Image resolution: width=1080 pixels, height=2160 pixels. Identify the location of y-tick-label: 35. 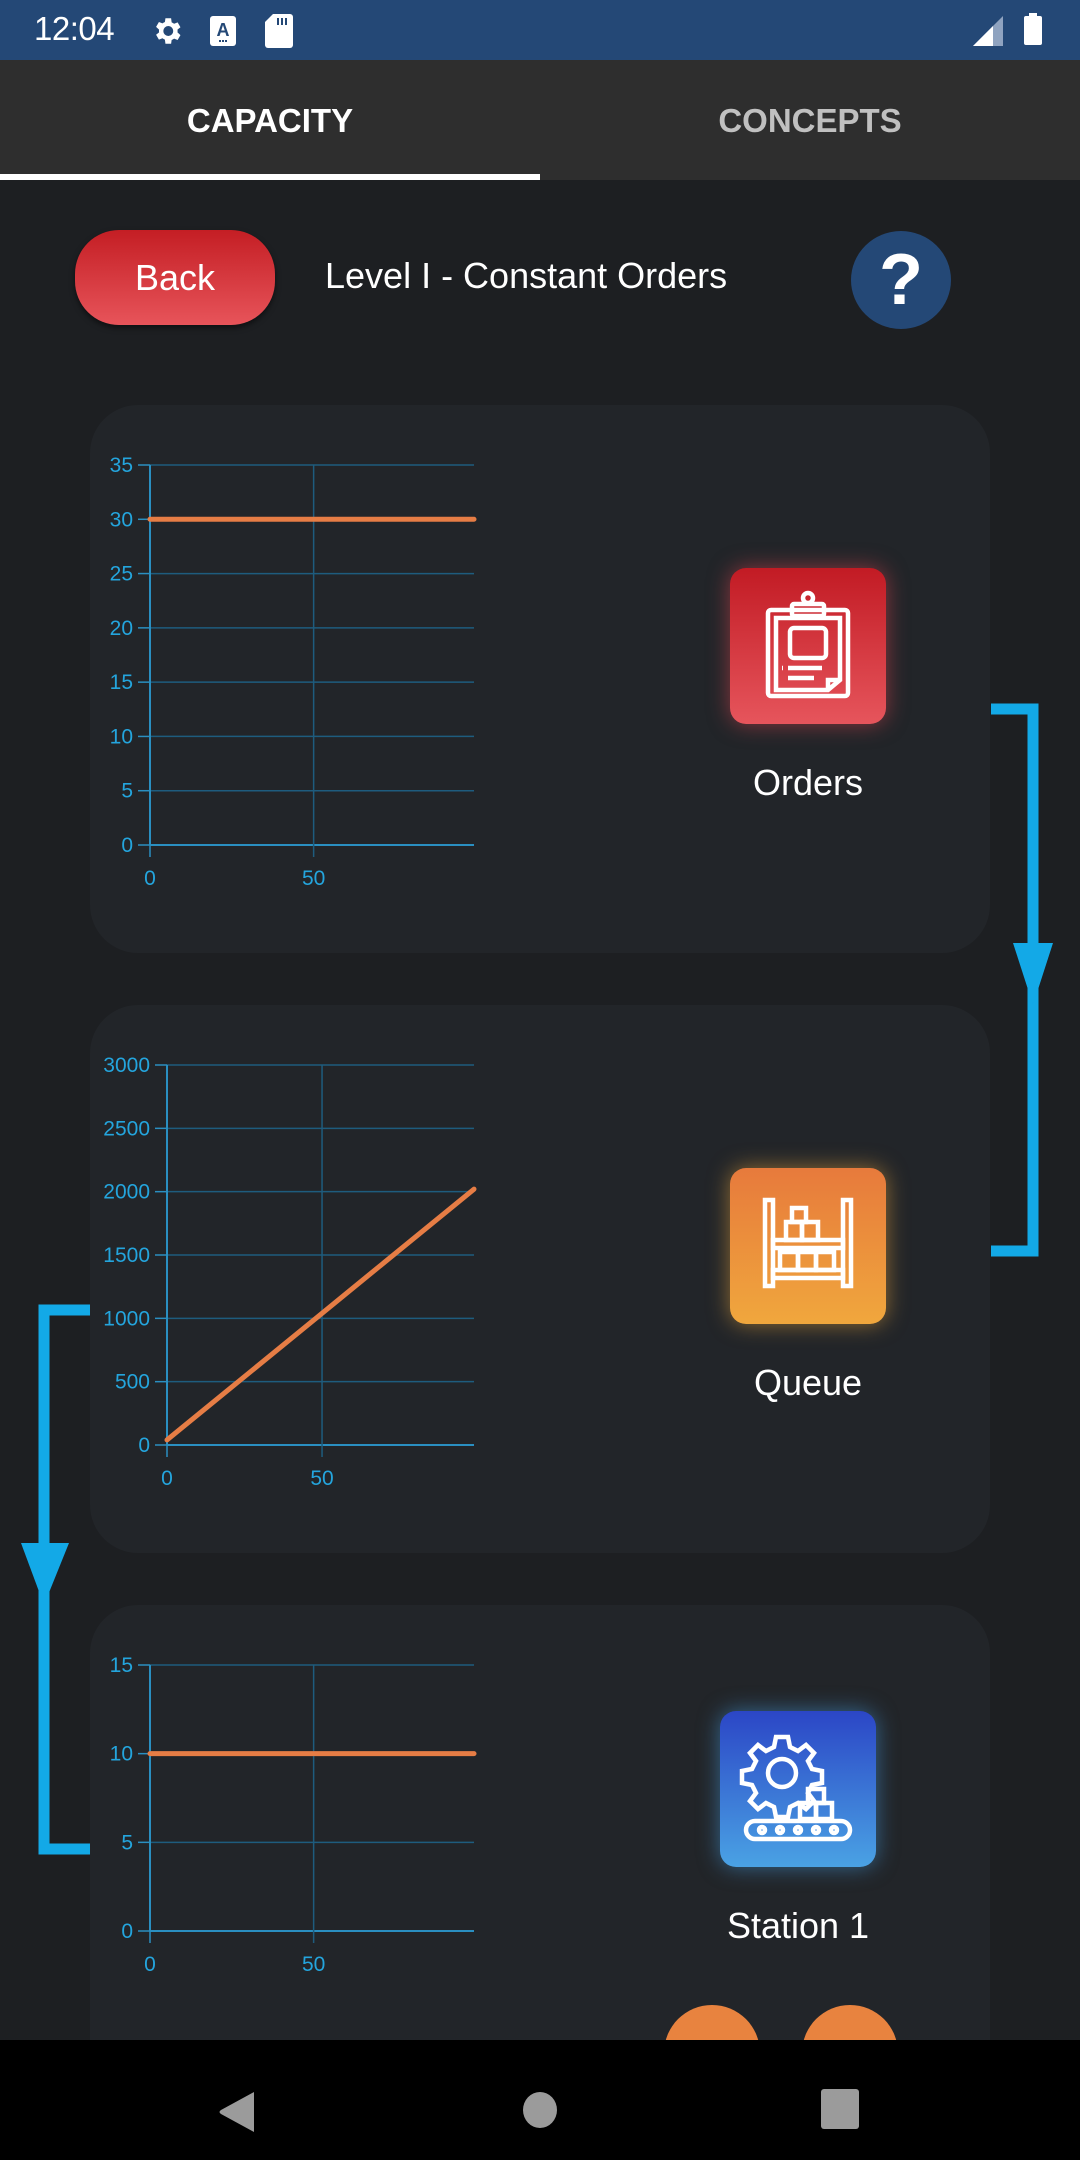
(121, 465).